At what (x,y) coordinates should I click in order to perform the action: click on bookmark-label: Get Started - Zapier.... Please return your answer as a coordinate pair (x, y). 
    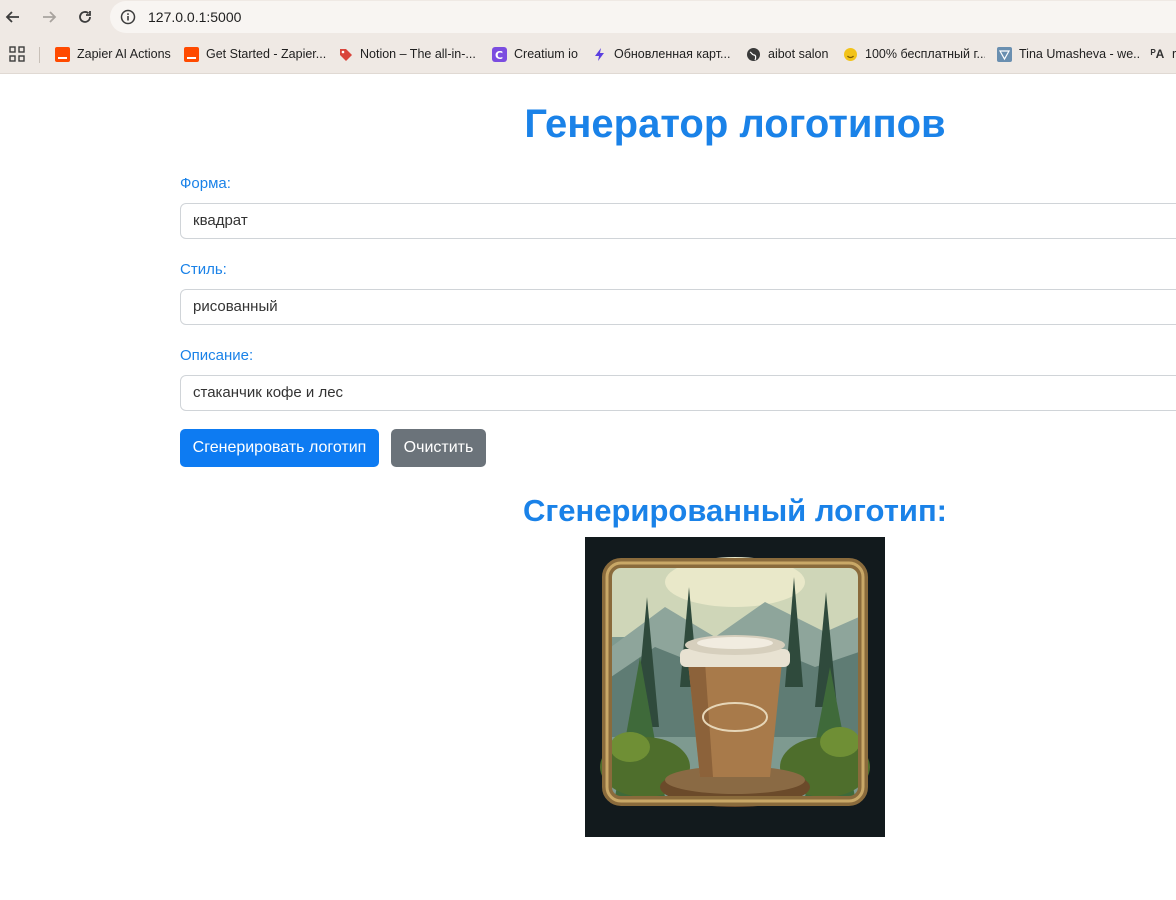
    Looking at the image, I should click on (266, 54).